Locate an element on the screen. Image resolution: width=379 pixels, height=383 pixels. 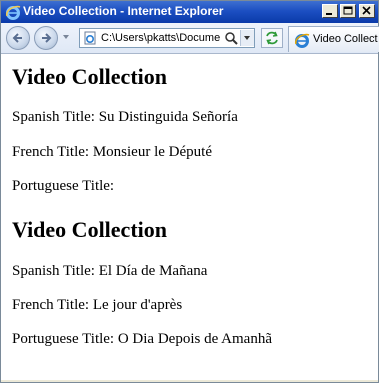
address-bar: C:\Users\pkatts\Docume is located at coordinates (167, 38).